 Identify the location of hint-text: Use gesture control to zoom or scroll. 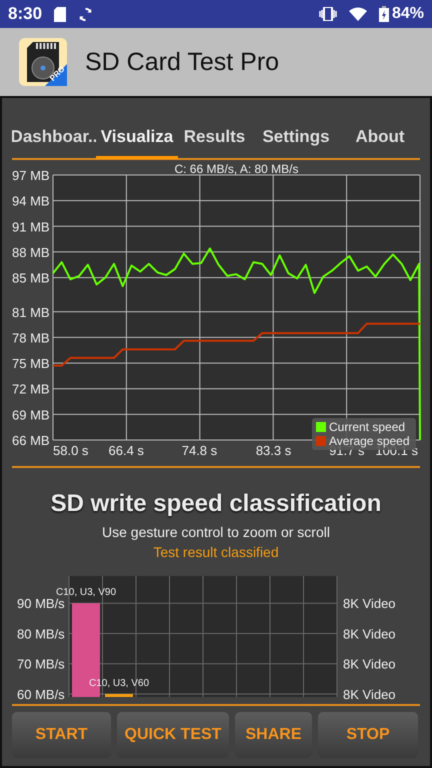
(216, 532).